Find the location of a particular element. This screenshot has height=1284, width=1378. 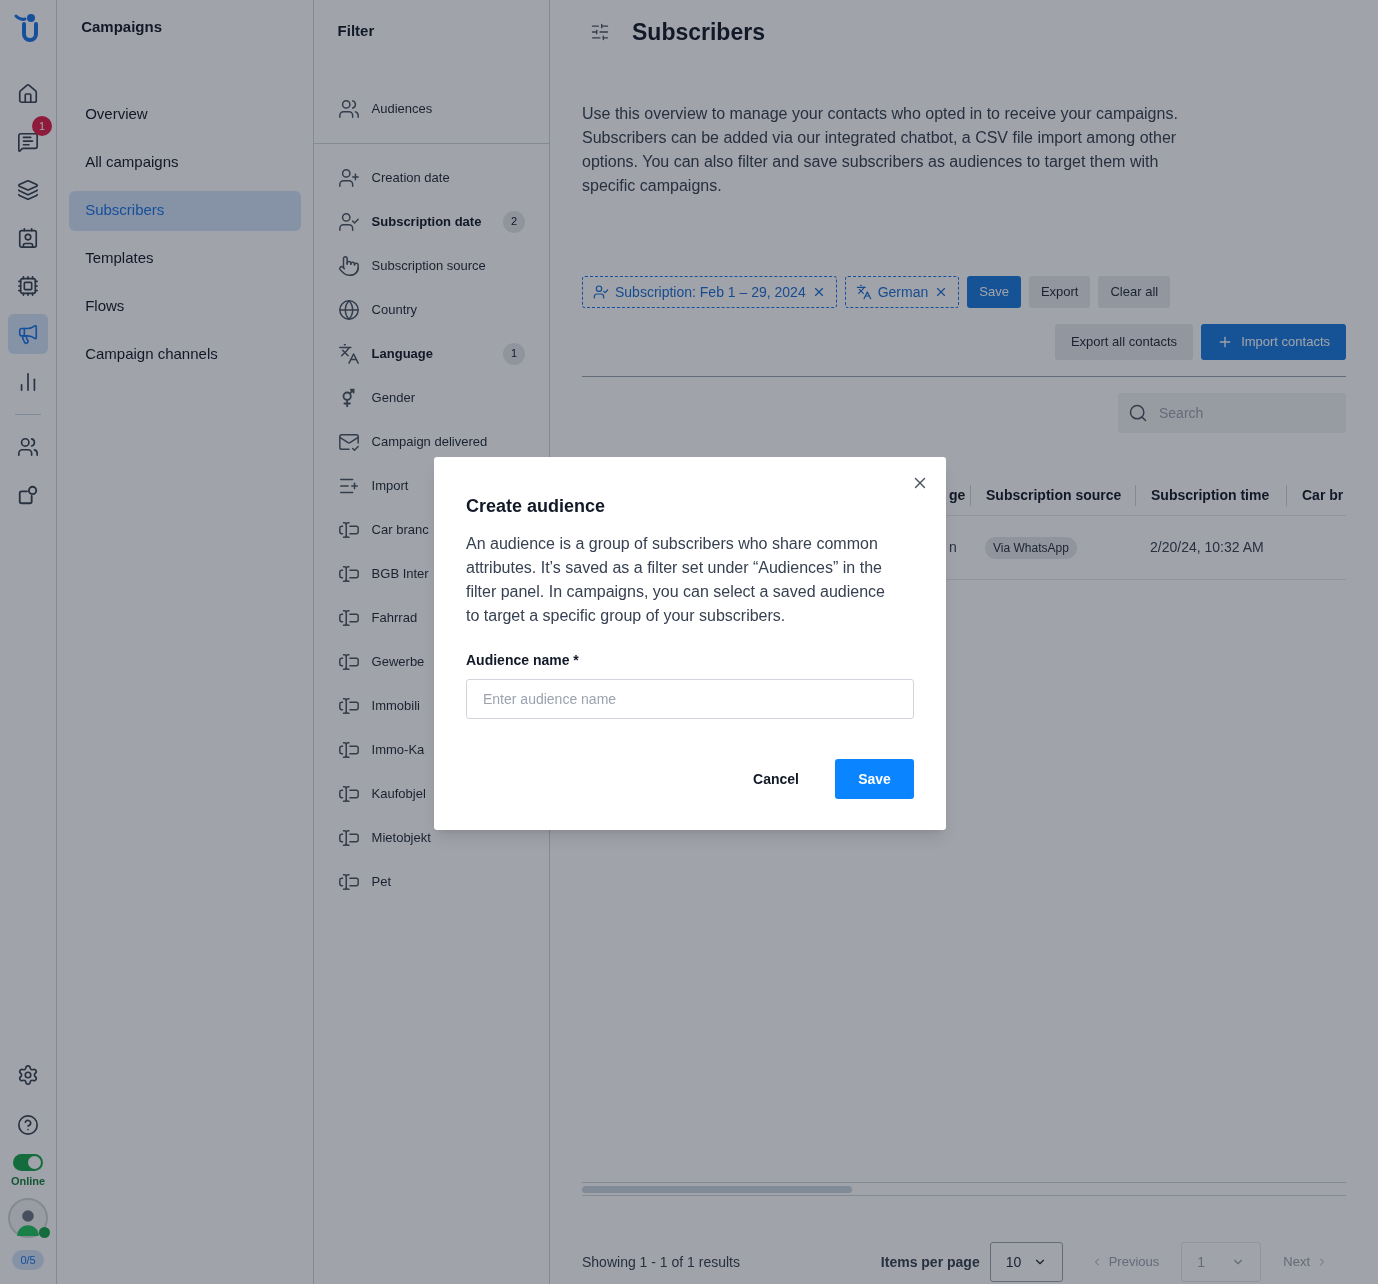

cancel-button: Cancel is located at coordinates (776, 779).